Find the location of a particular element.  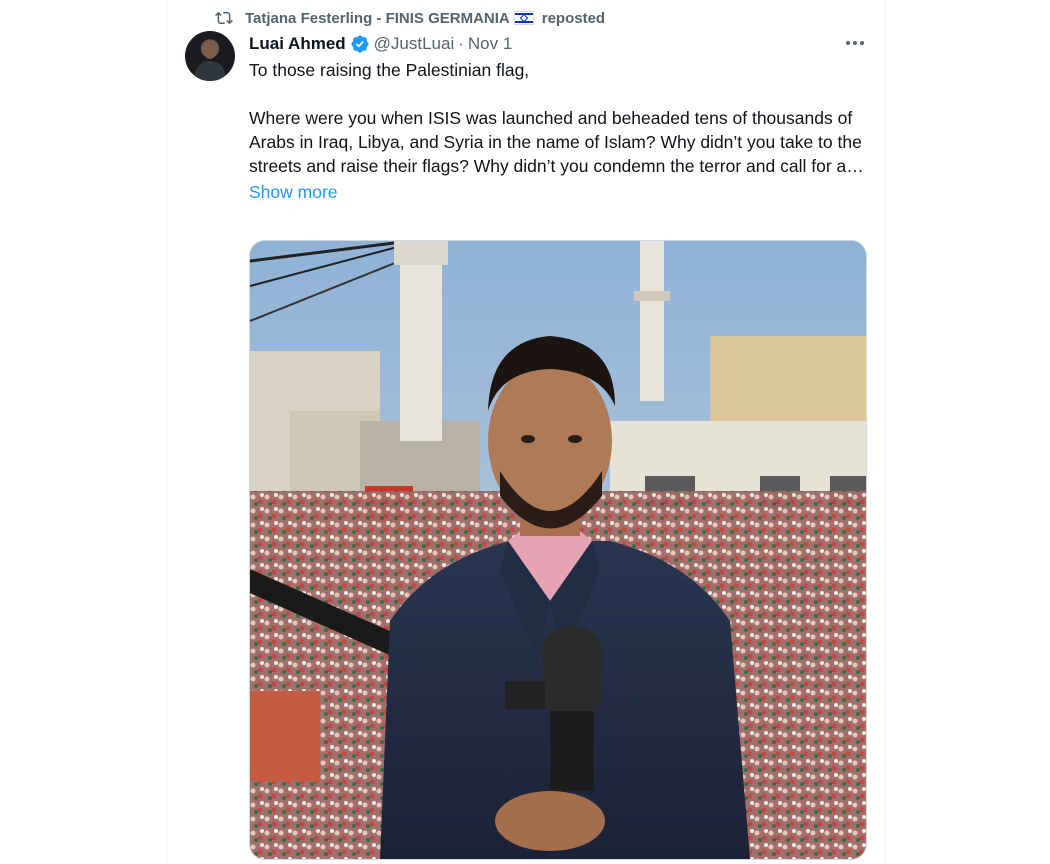

tweet-date: Nov 1 is located at coordinates (490, 44).